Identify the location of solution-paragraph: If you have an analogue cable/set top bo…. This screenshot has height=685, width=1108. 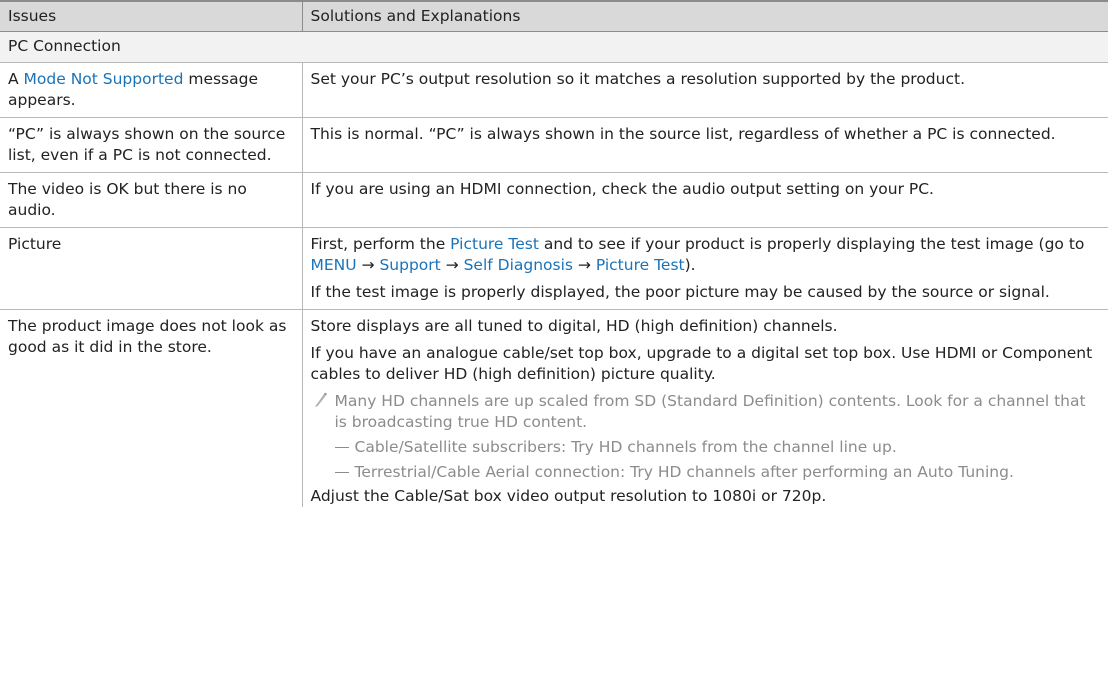
(701, 363).